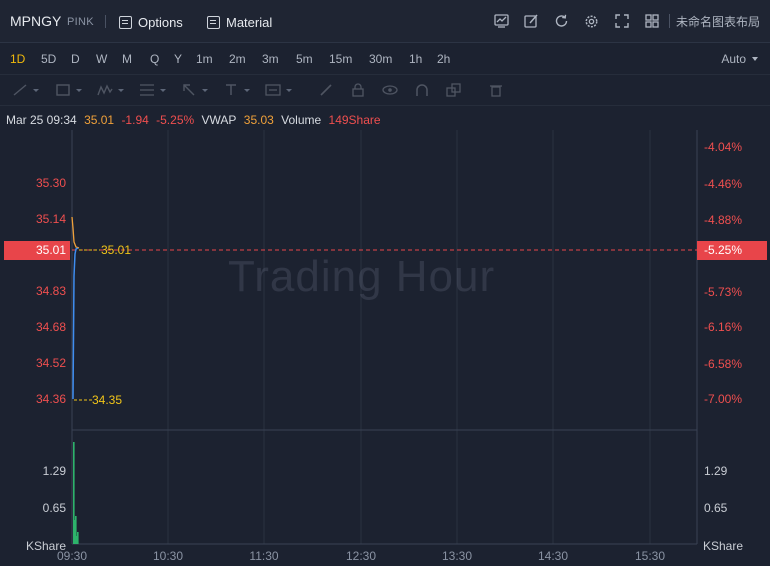 This screenshot has width=770, height=566. What do you see at coordinates (147, 90) in the screenshot?
I see `fibonacci-tool-icon` at bounding box center [147, 90].